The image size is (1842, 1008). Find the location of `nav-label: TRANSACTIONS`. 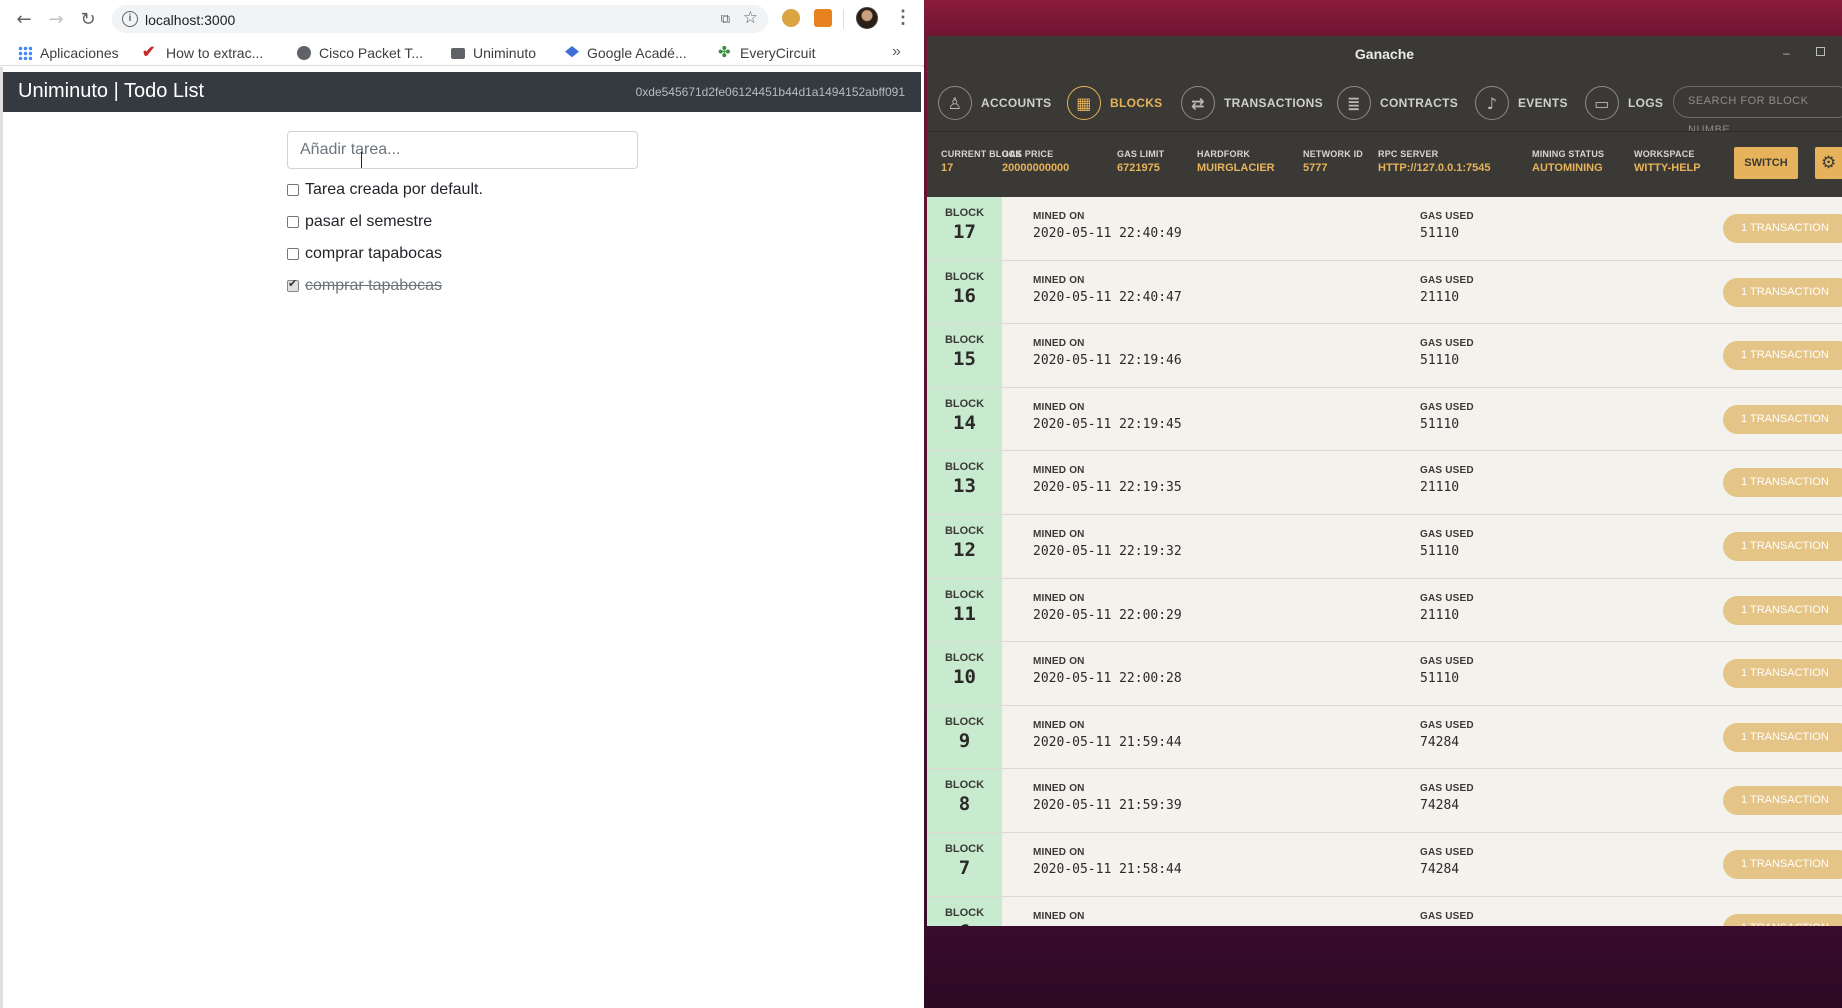

nav-label: TRANSACTIONS is located at coordinates (1273, 103).